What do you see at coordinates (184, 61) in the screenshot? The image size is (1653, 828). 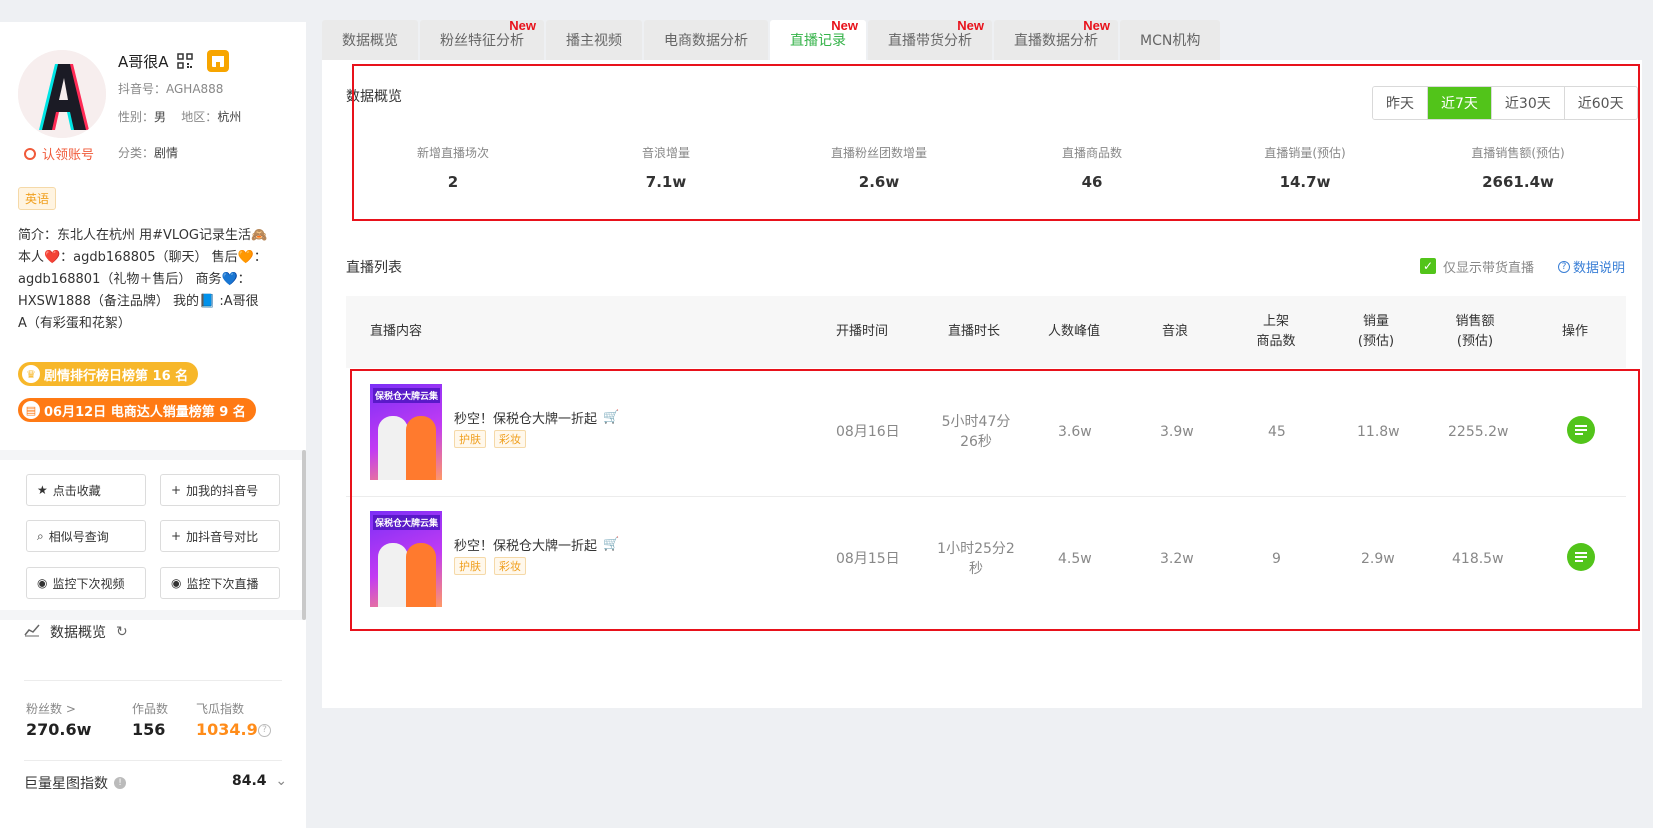 I see `qrcode-icon` at bounding box center [184, 61].